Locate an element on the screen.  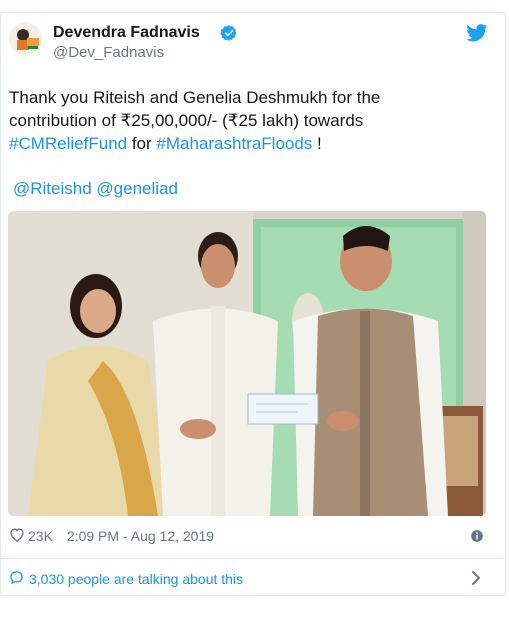
author-name: Devendra Fadnavis is located at coordinates (126, 33).